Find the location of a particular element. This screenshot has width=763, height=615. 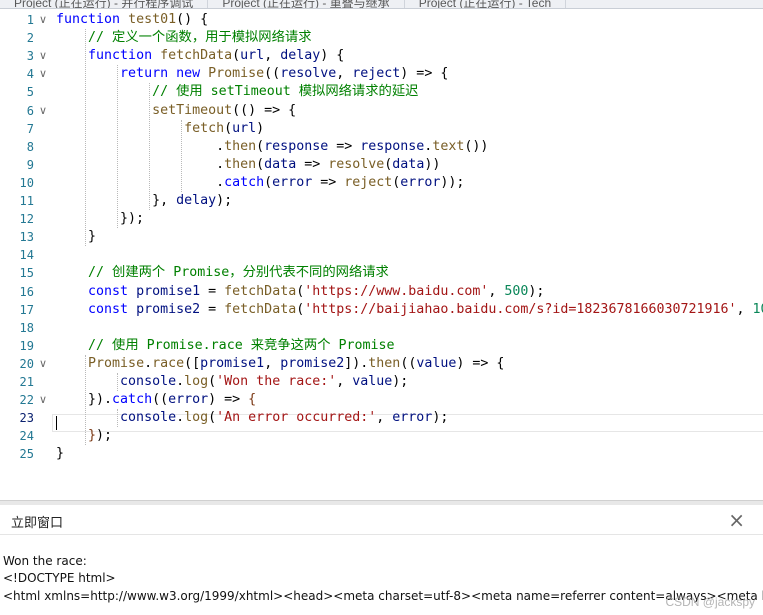

code-line: 21 console.log('Won the race:', value); is located at coordinates (381, 382).